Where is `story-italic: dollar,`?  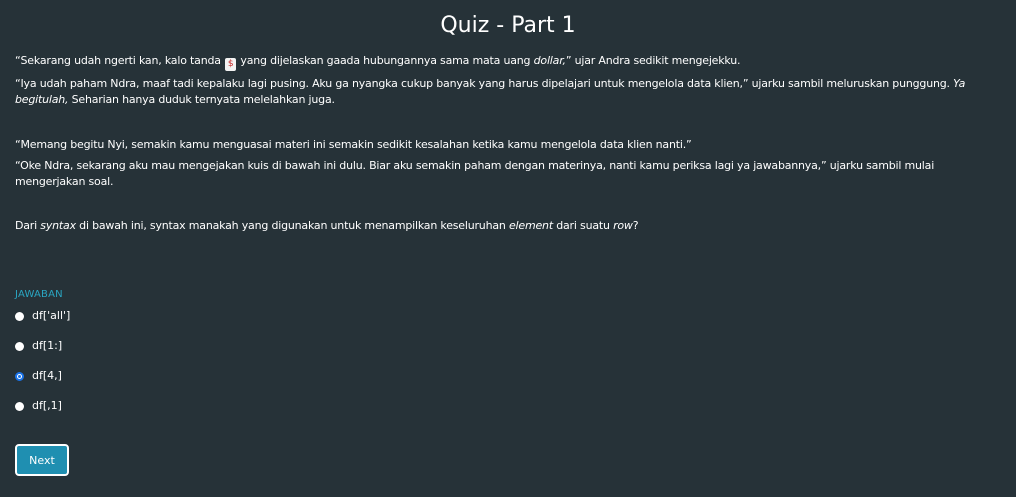 story-italic: dollar, is located at coordinates (549, 60).